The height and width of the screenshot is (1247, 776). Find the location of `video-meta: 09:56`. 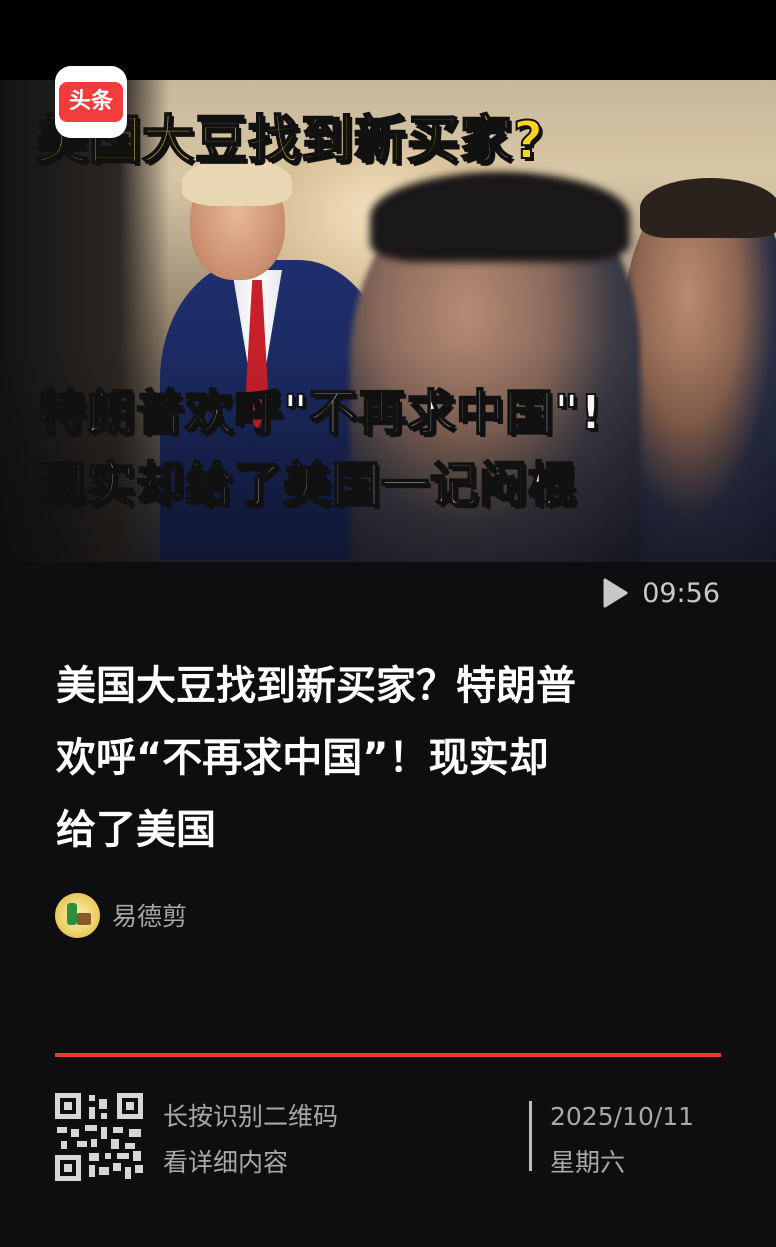

video-meta: 09:56 is located at coordinates (661, 593).